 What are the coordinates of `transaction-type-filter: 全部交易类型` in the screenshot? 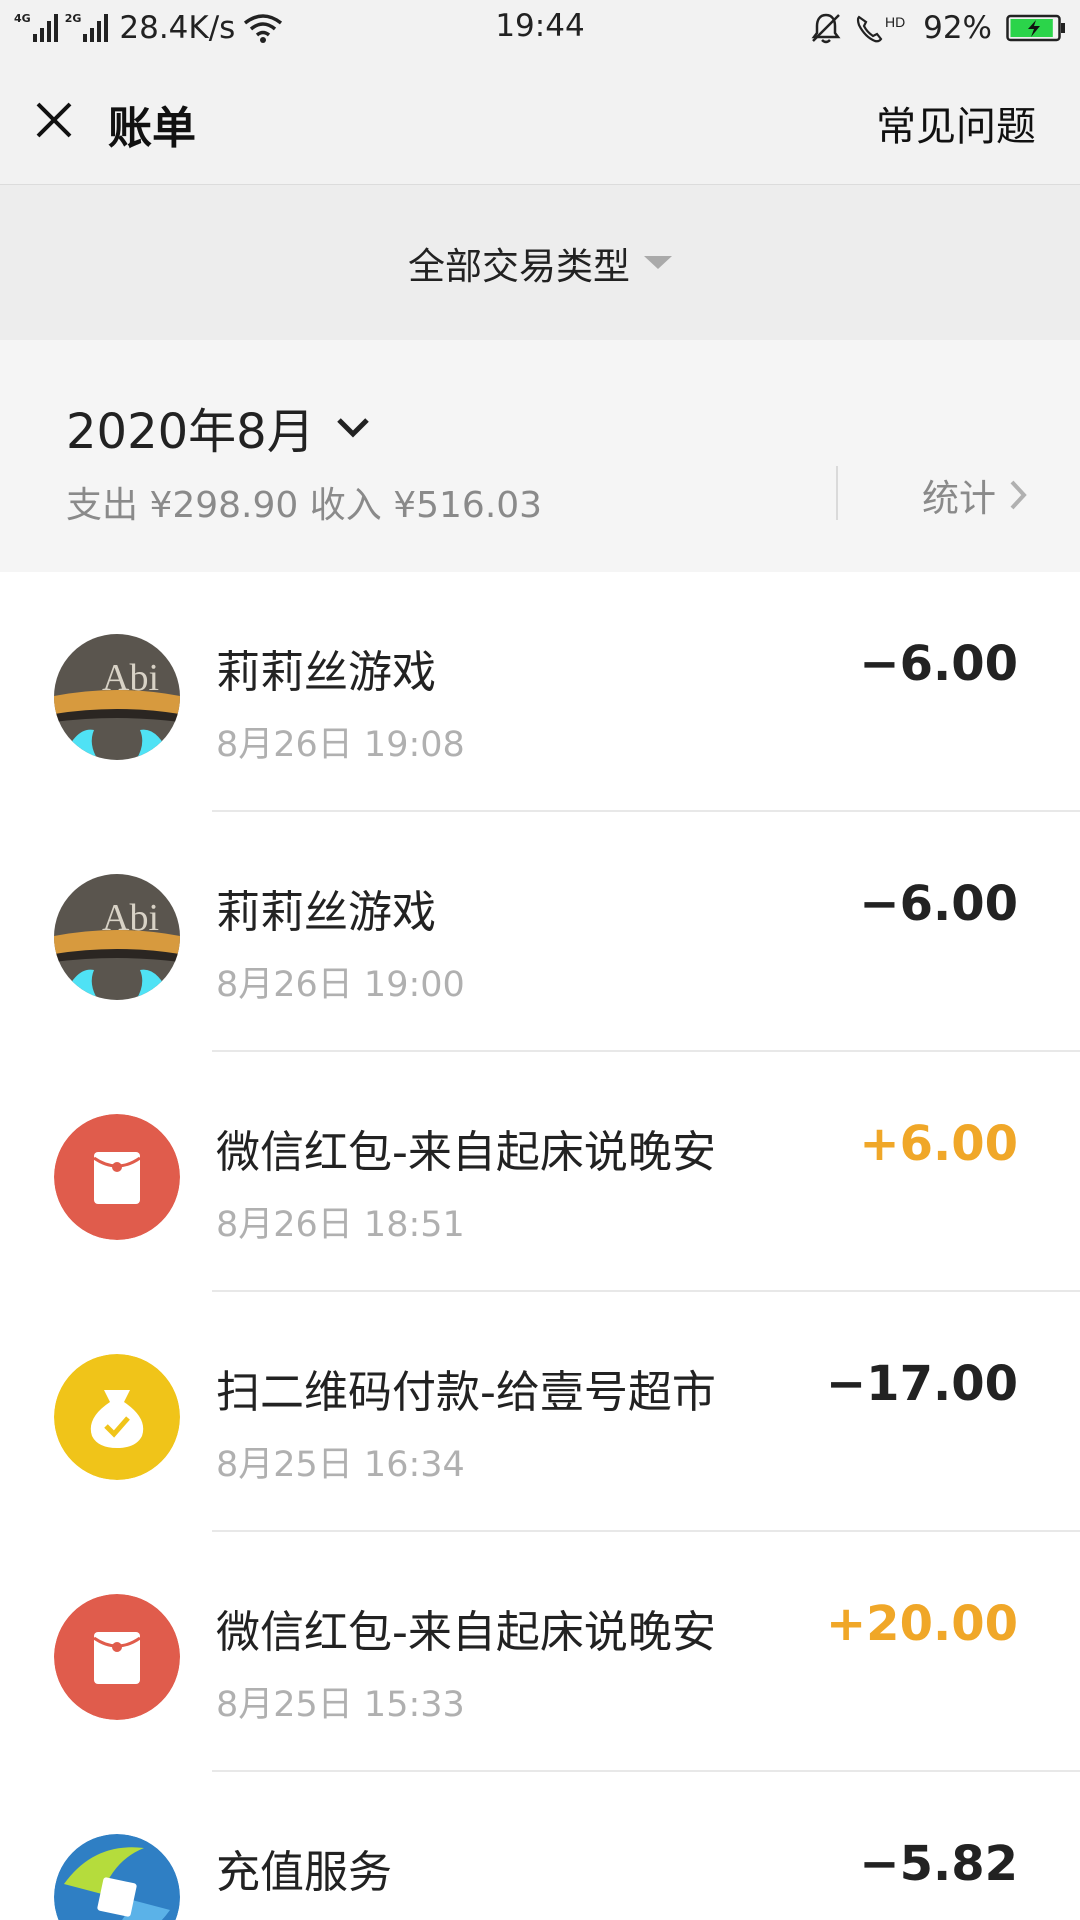 It's located at (540, 262).